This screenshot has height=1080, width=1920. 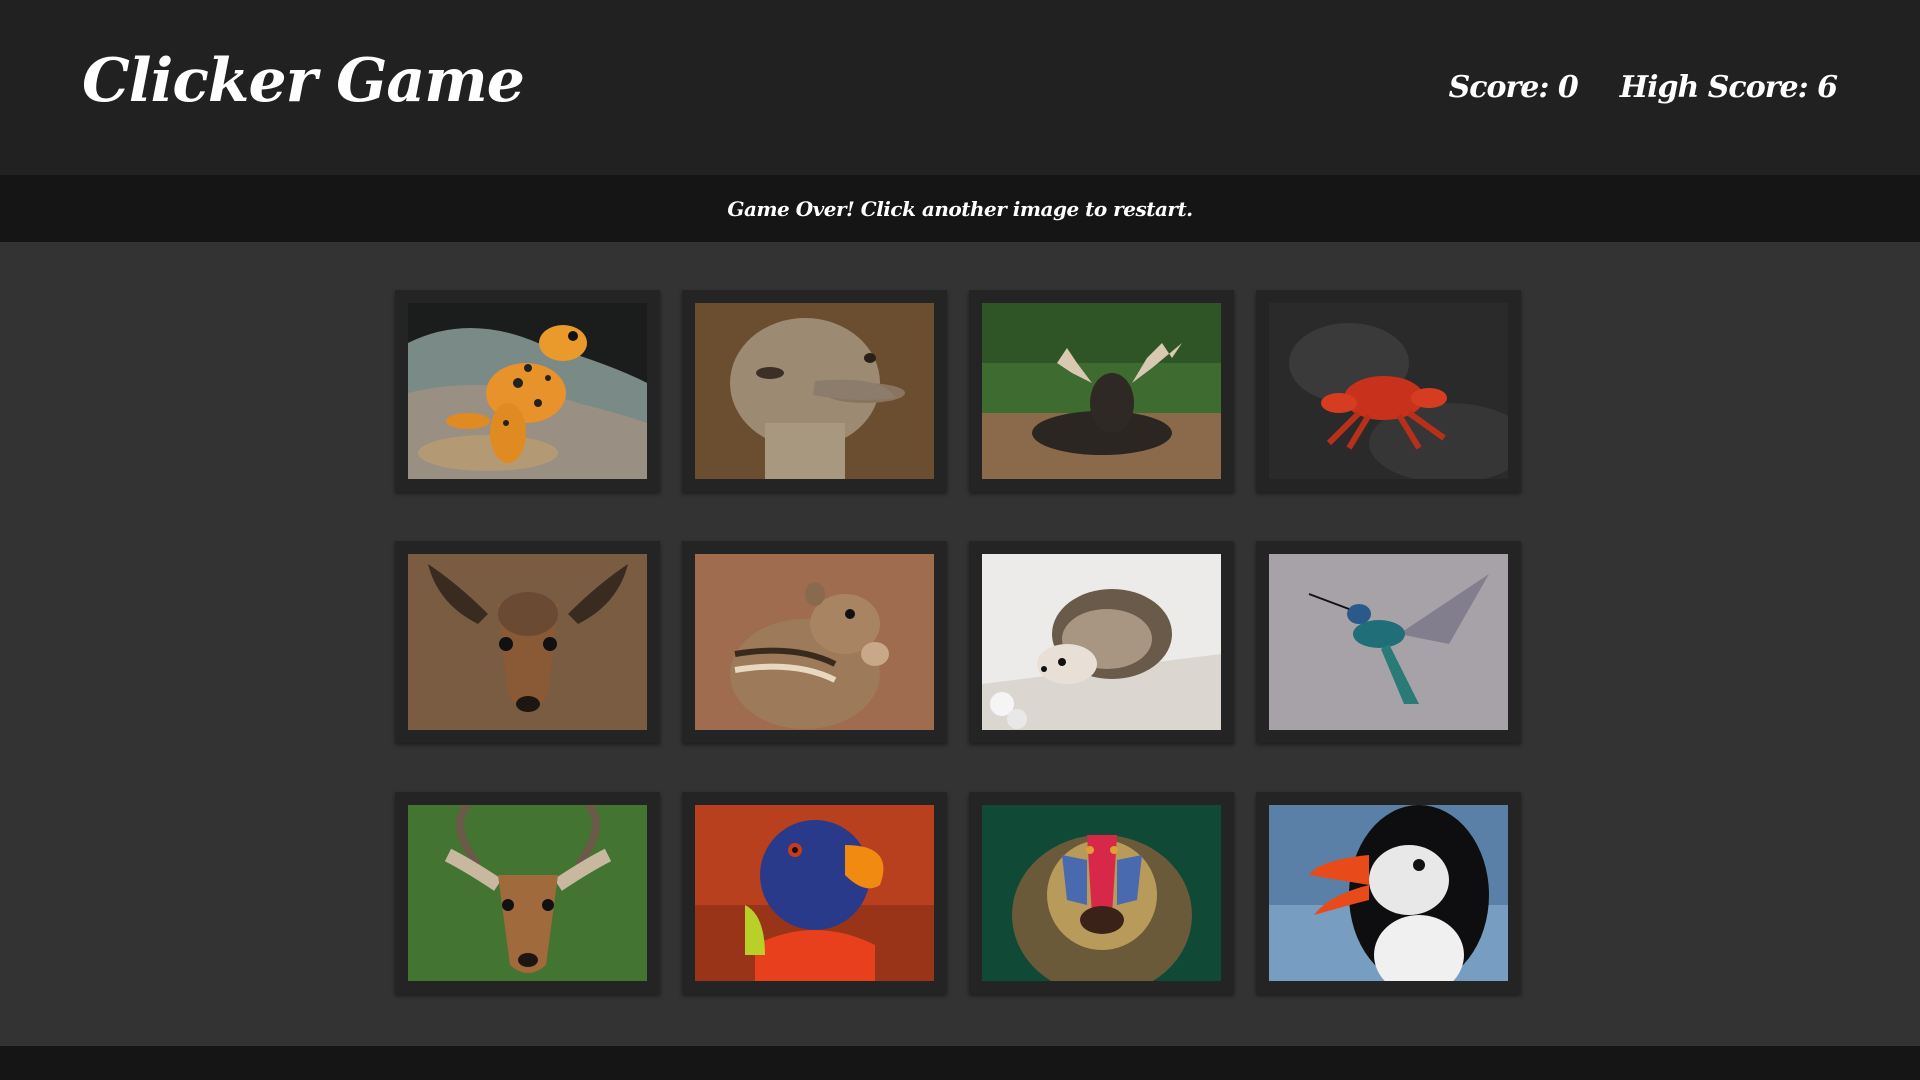 I want to click on high-score-label: High Score: 6, so click(x=1728, y=87).